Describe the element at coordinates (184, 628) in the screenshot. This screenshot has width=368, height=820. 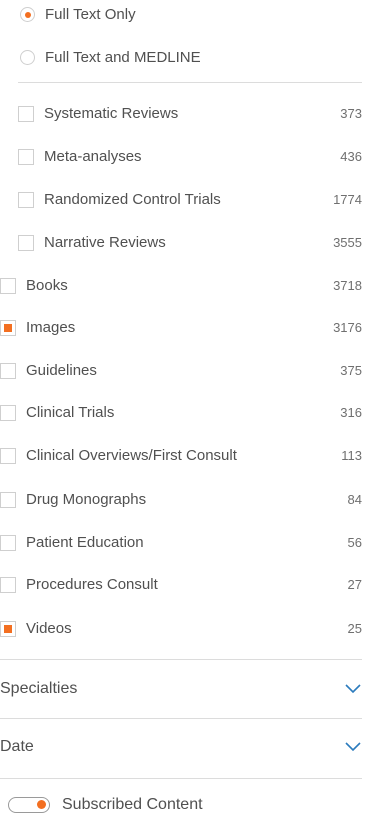
I see `filter-videos: Videos 25` at that location.